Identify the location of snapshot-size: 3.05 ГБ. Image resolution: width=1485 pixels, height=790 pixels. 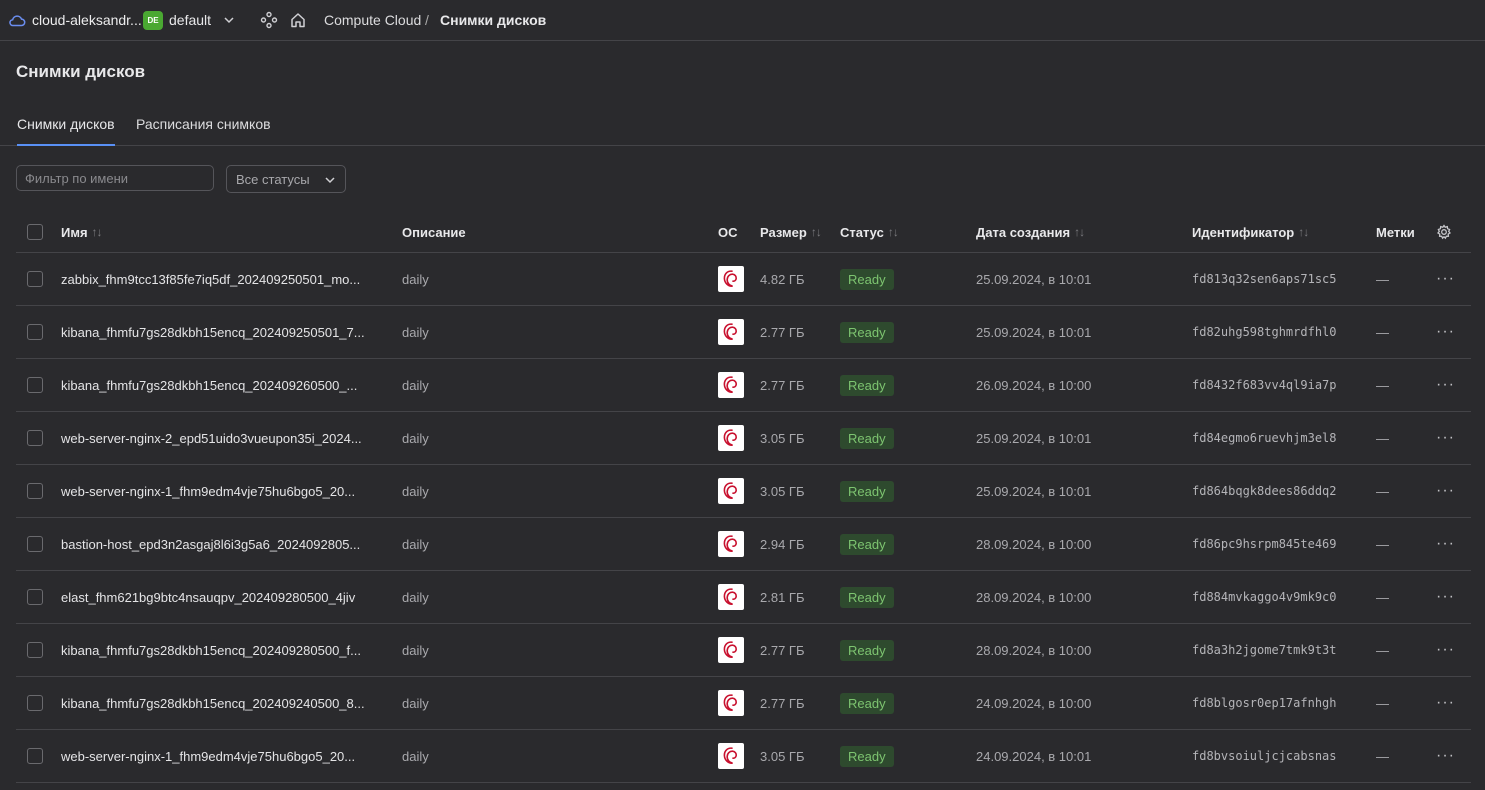
(782, 491).